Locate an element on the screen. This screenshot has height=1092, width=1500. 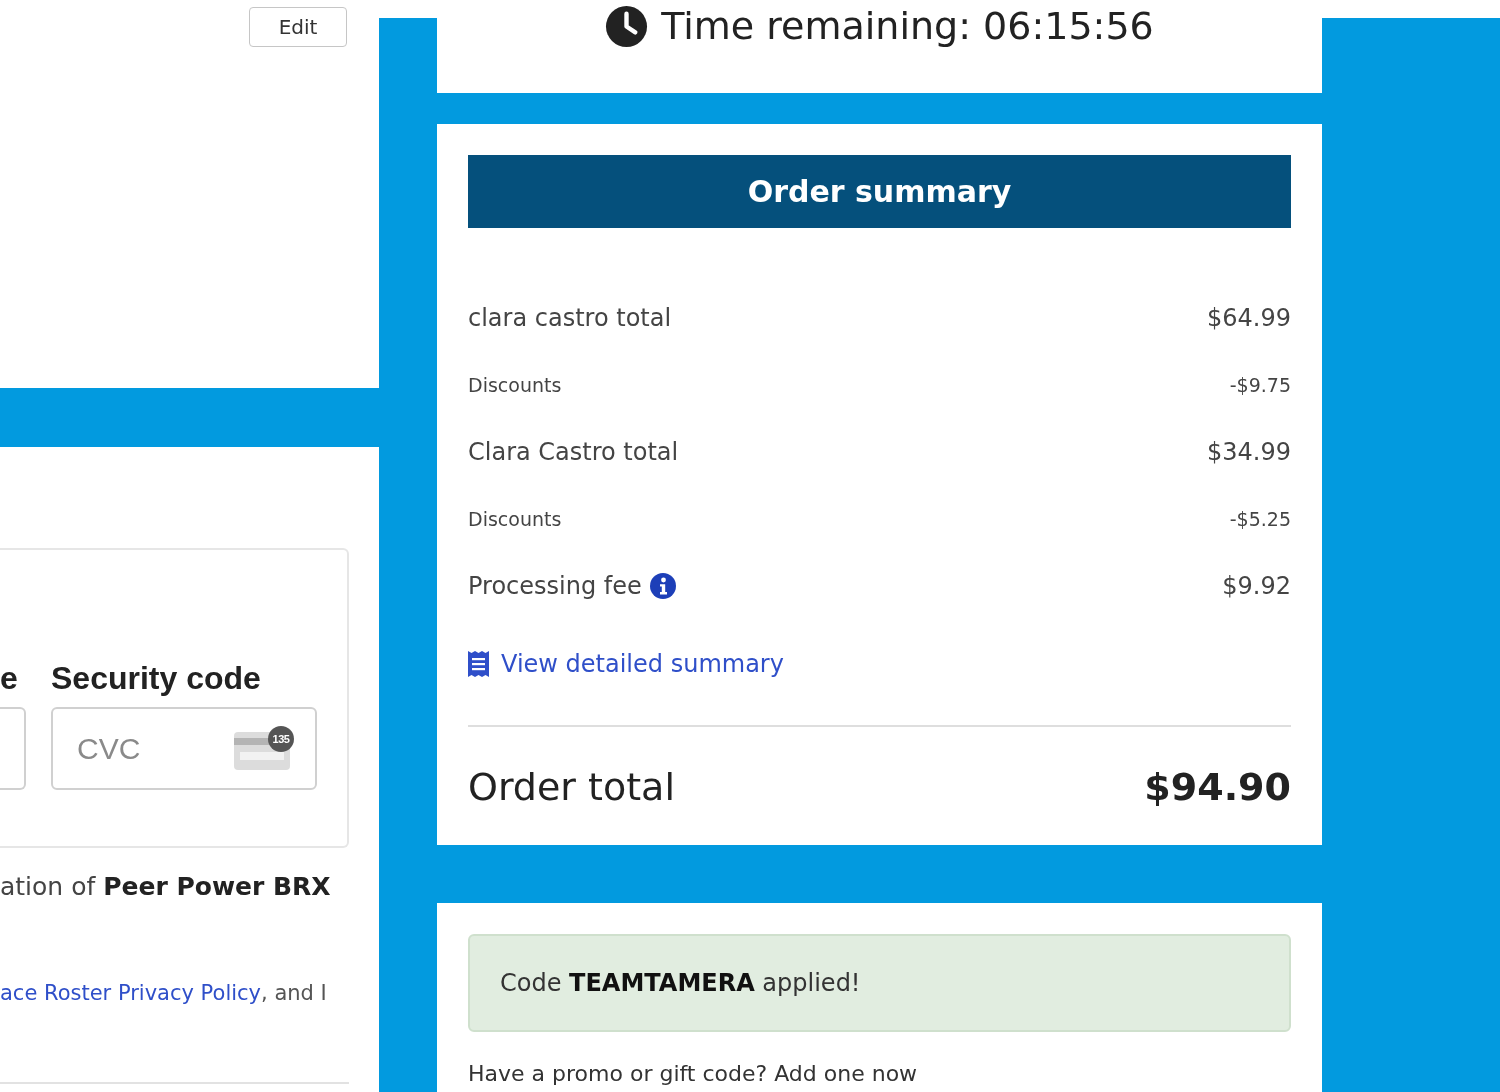
order-summary-heading: Order summary is located at coordinates (879, 191).